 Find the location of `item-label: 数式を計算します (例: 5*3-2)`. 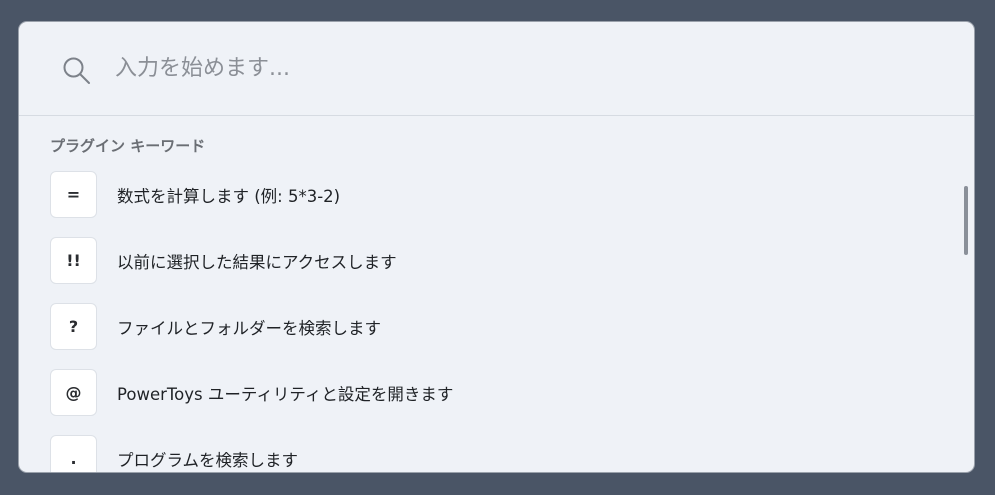

item-label: 数式を計算します (例: 5*3-2) is located at coordinates (229, 196).